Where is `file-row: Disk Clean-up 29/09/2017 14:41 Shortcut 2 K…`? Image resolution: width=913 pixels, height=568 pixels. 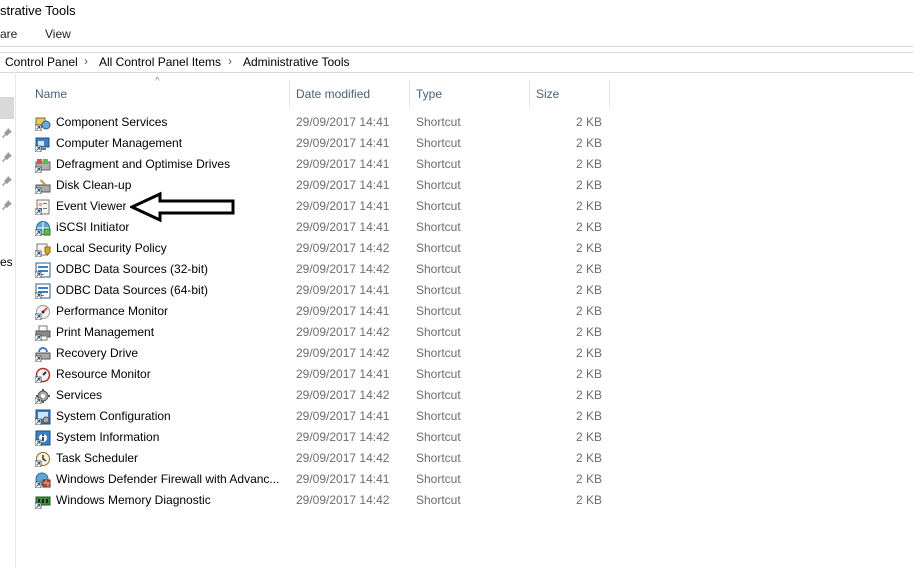
file-row: Disk Clean-up 29/09/2017 14:41 Shortcut 2 K… is located at coordinates (320, 185).